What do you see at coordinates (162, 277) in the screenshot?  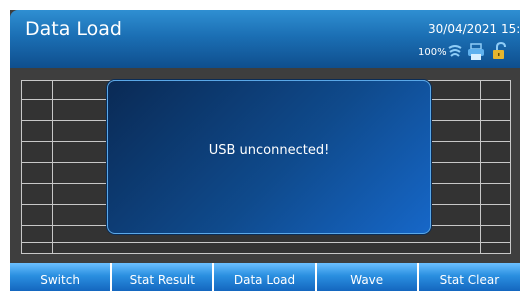 I see `stat-result-button: Stat Result` at bounding box center [162, 277].